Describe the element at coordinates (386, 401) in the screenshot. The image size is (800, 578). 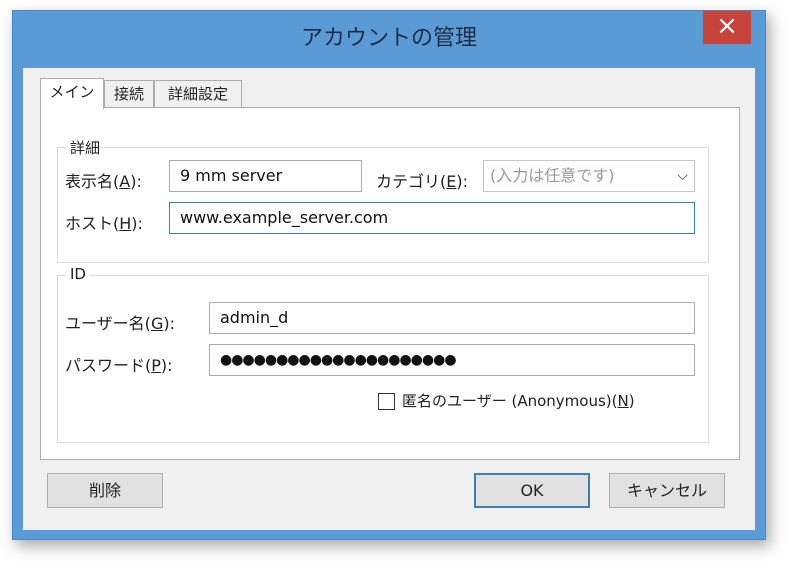
I see `anonymous-checkbox` at that location.